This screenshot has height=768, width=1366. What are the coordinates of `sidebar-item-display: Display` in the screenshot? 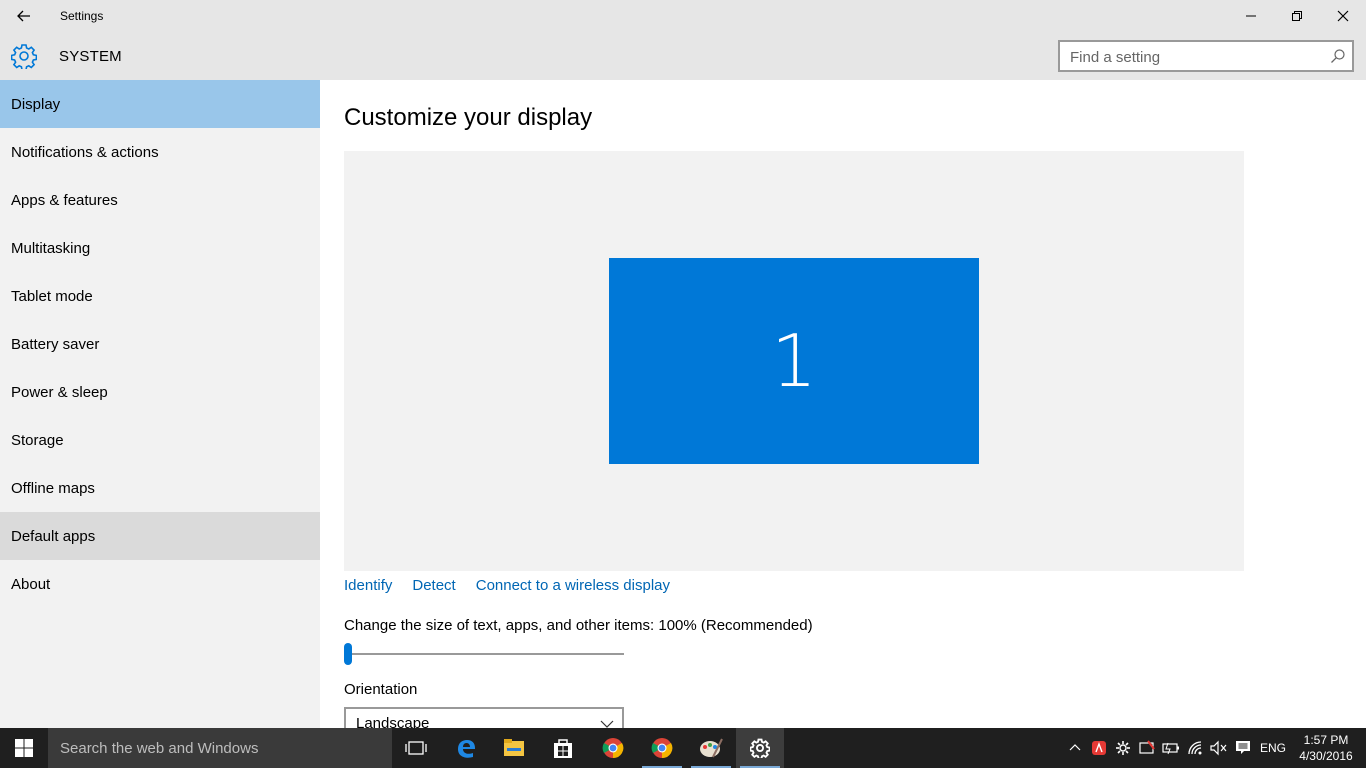 It's located at (160, 104).